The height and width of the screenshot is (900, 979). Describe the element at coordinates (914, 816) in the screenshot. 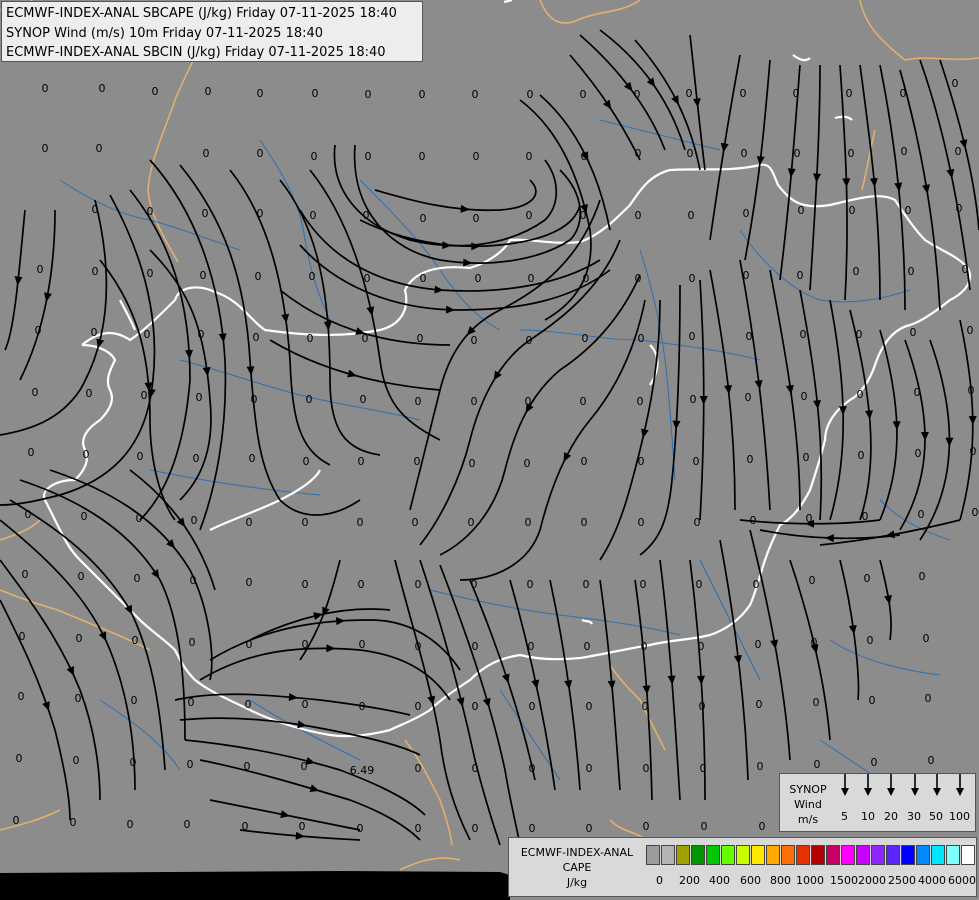

I see `synop-speed-label: 30` at that location.